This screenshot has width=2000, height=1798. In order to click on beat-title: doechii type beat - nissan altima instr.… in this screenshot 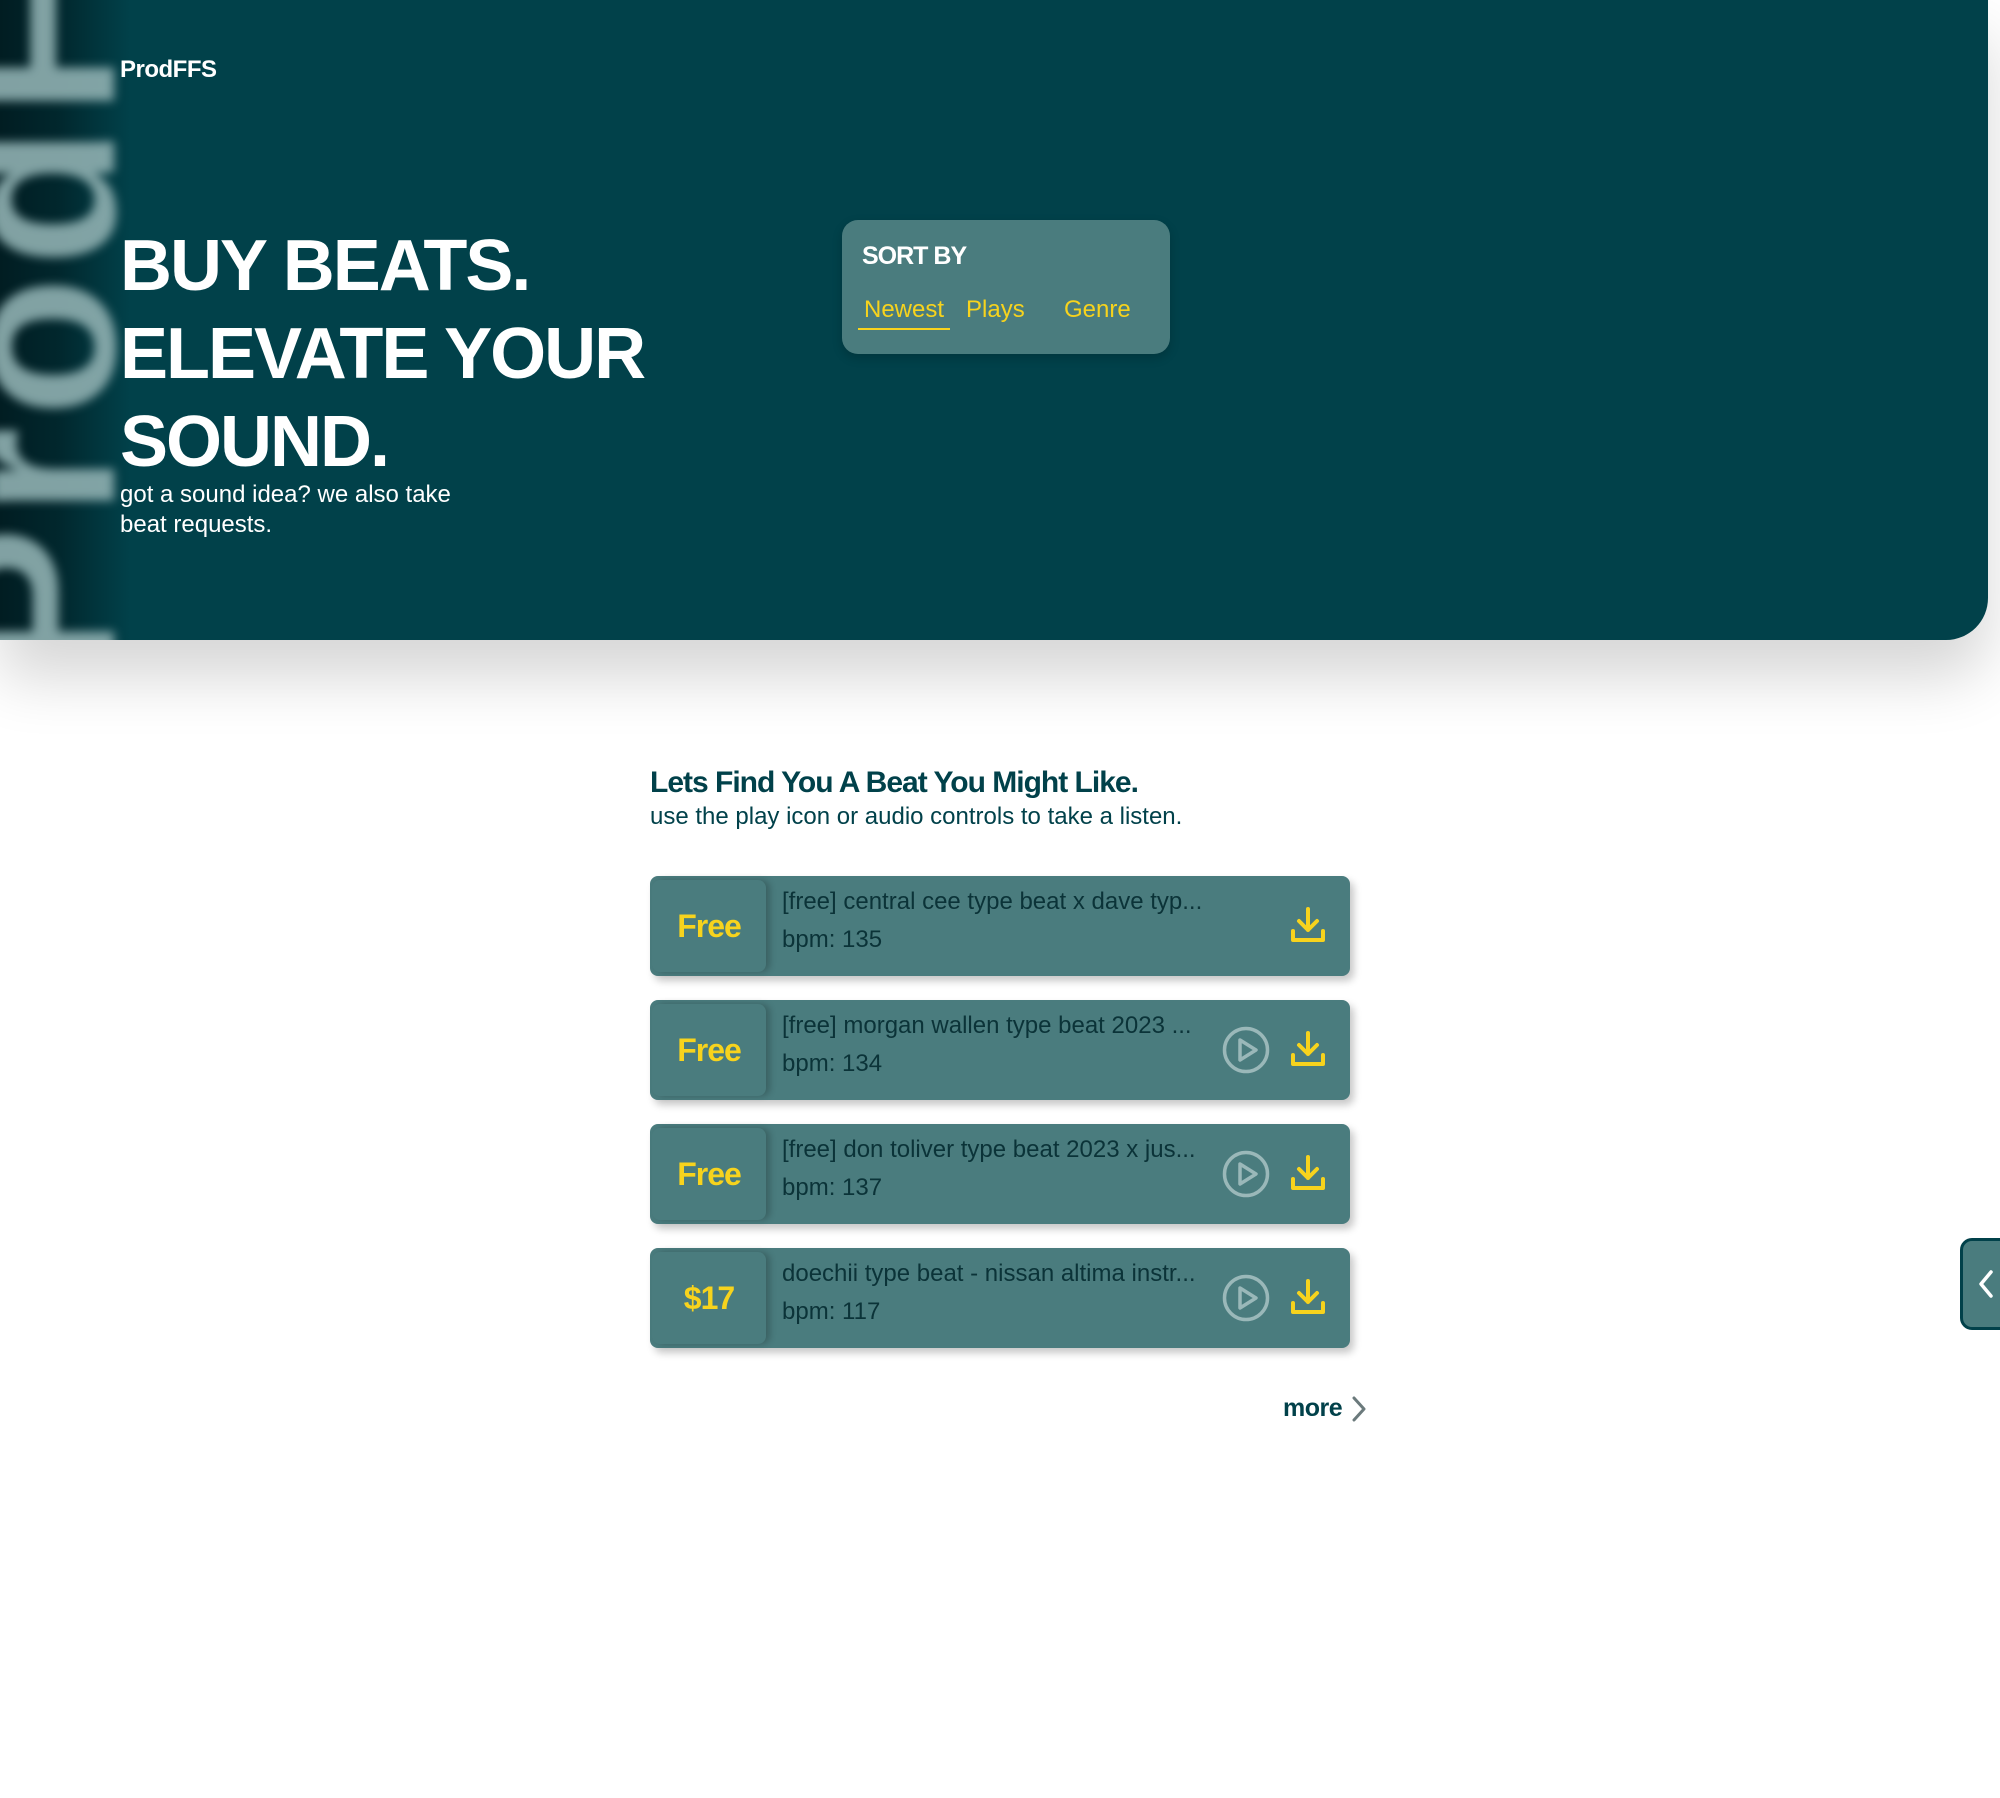, I will do `click(989, 1273)`.